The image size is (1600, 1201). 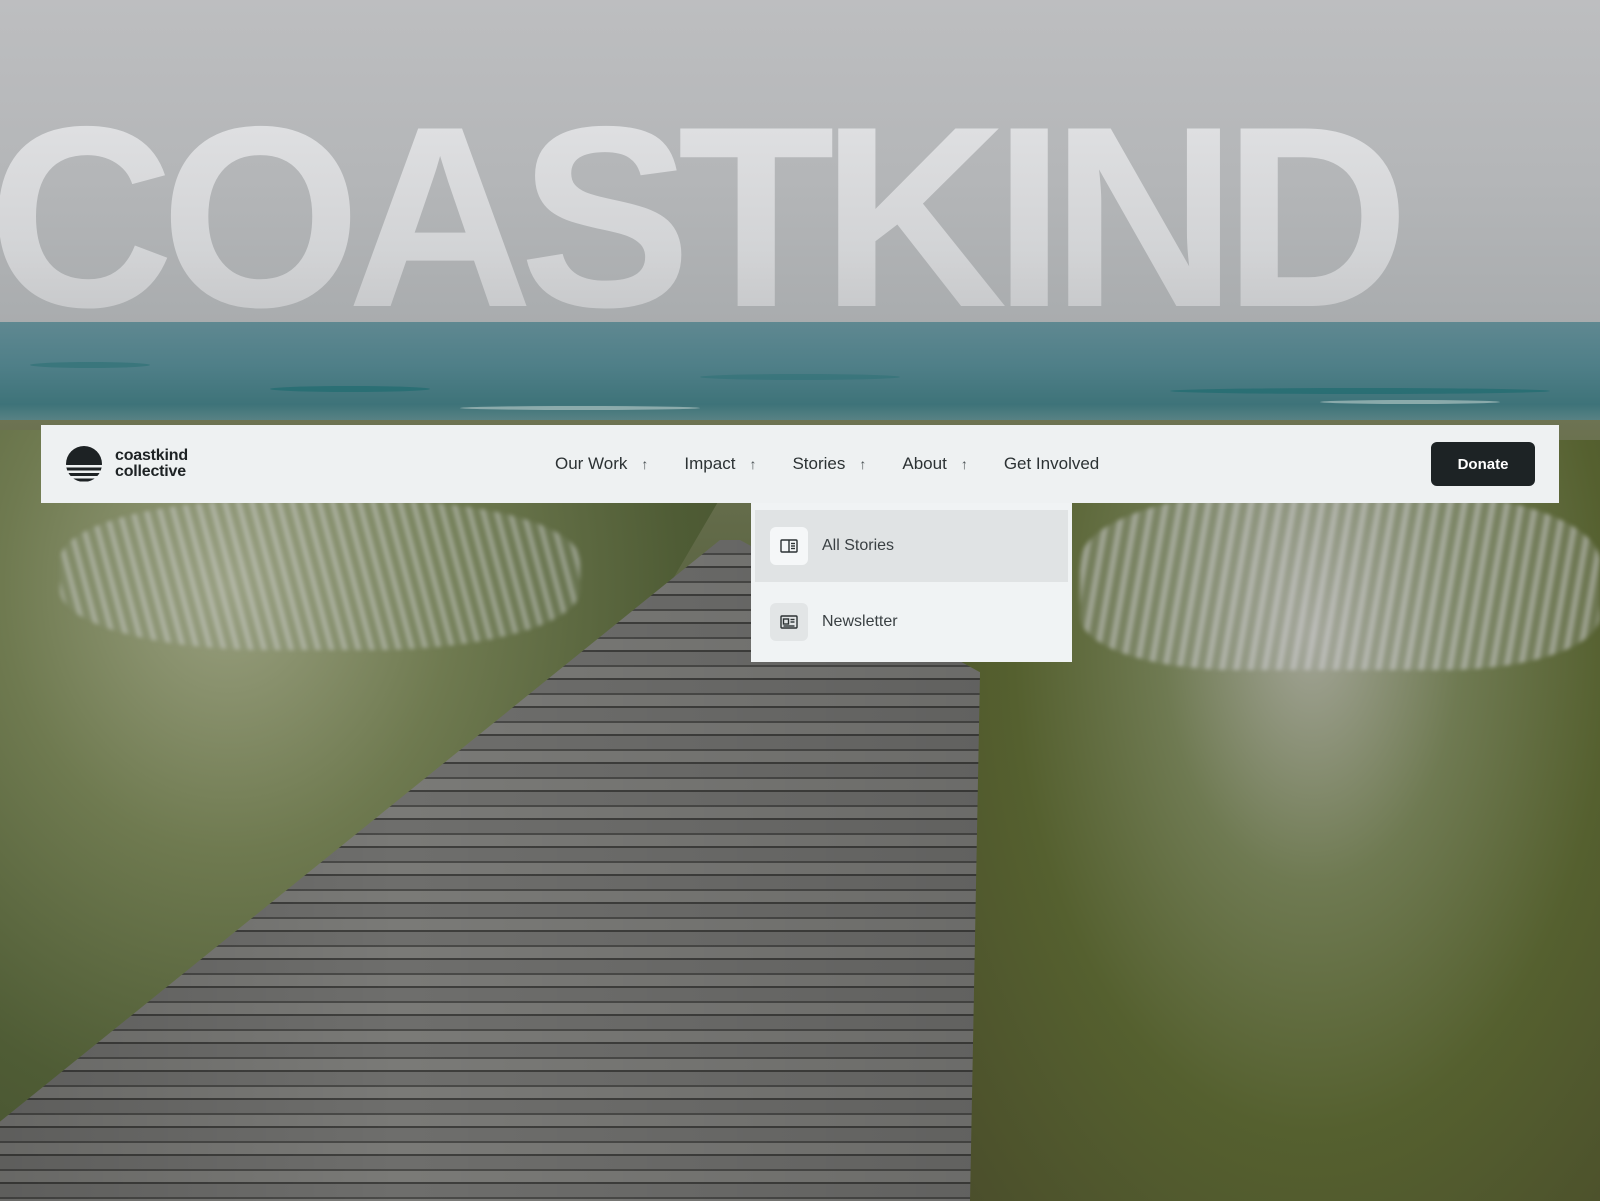 I want to click on nav-item-label: Get Involved, so click(x=1051, y=463).